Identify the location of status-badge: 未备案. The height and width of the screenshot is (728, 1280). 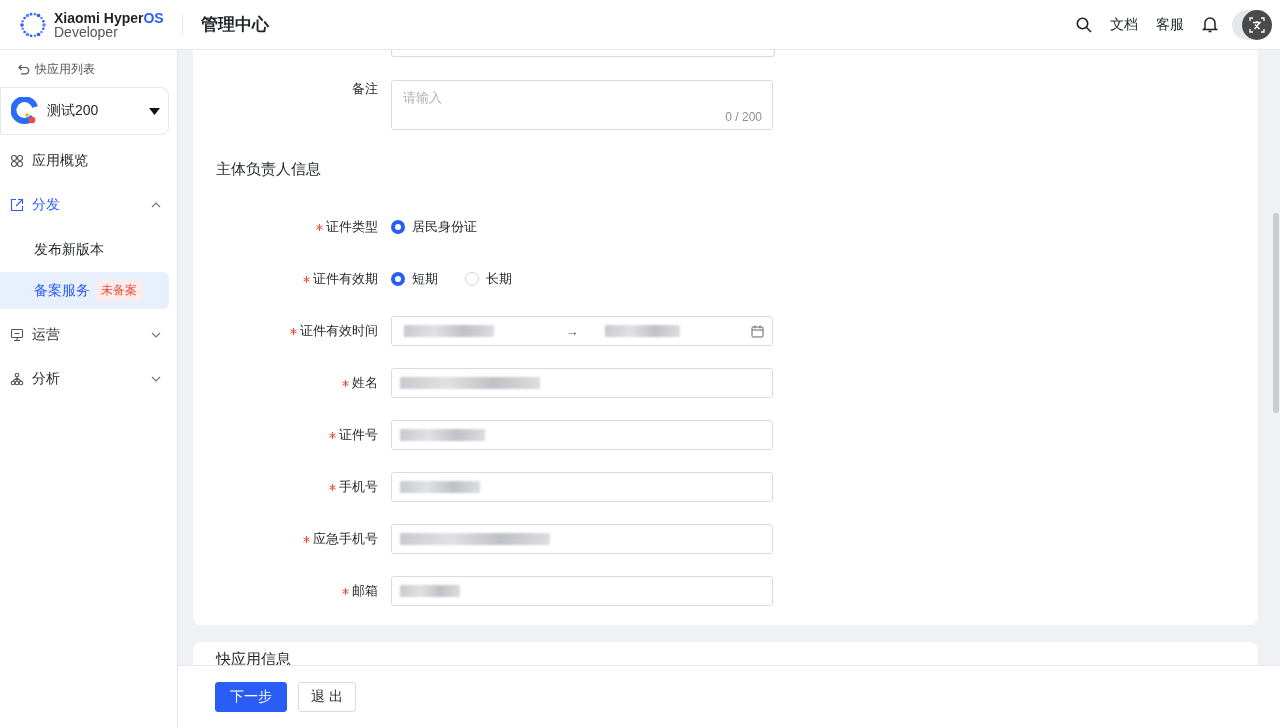
(119, 290).